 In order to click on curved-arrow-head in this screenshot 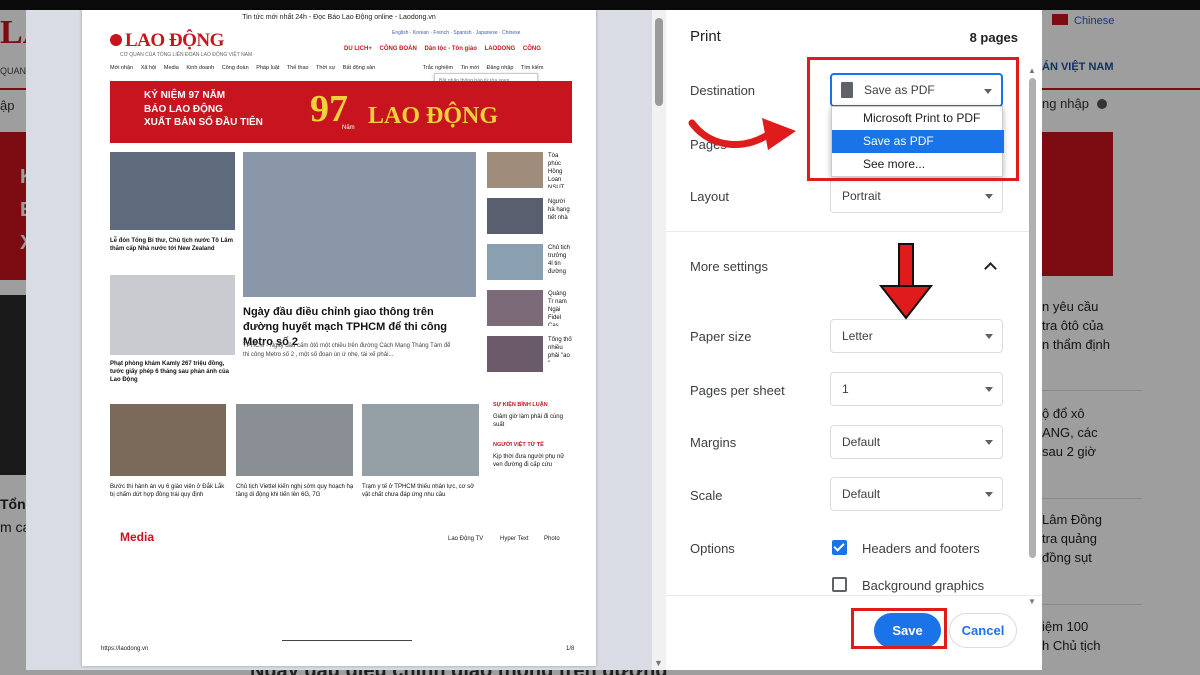, I will do `click(779, 134)`.